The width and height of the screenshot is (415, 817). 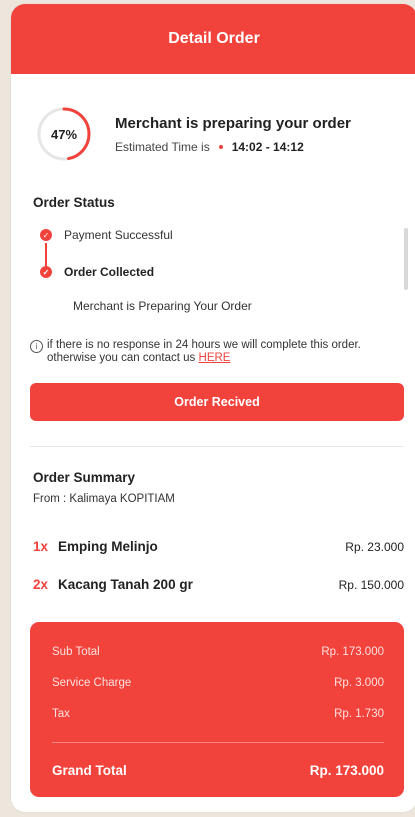 I want to click on tax-row: Tax Rp. 1.730, so click(x=218, y=714).